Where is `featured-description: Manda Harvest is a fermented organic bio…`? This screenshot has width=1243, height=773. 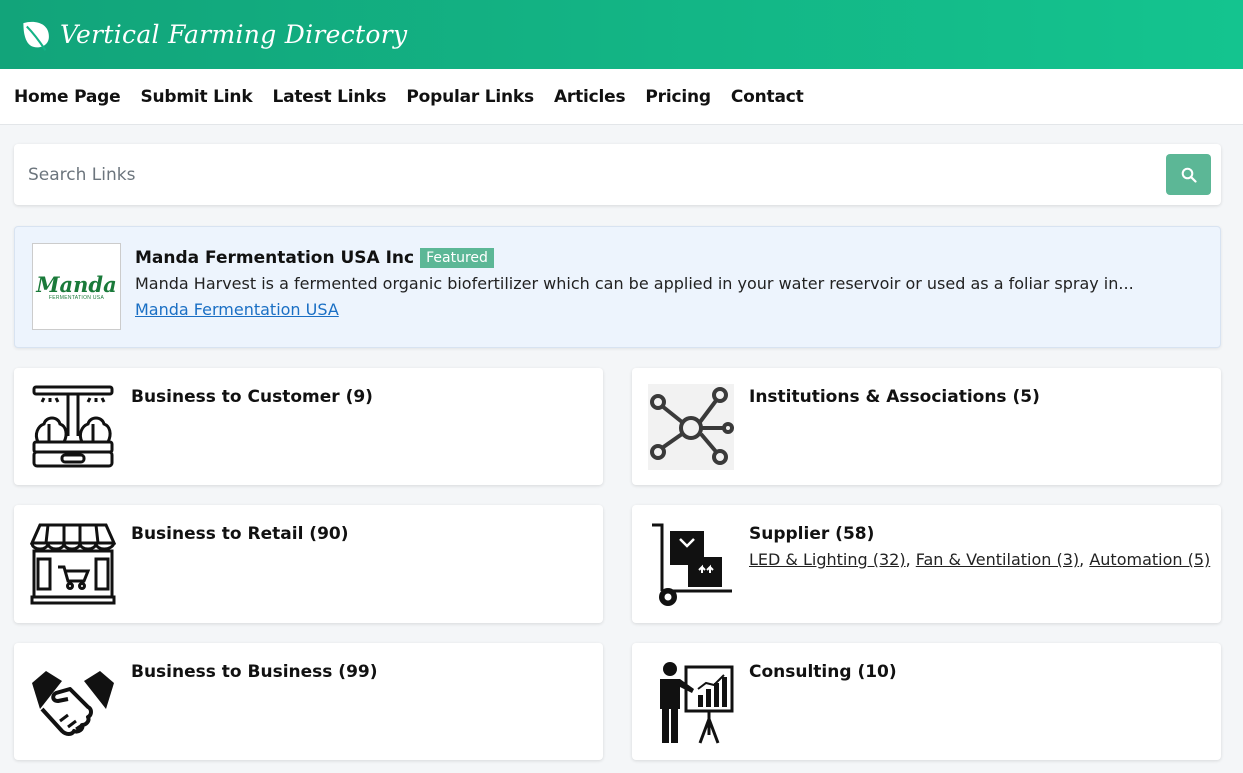 featured-description: Manda Harvest is a fermented organic bio… is located at coordinates (634, 283).